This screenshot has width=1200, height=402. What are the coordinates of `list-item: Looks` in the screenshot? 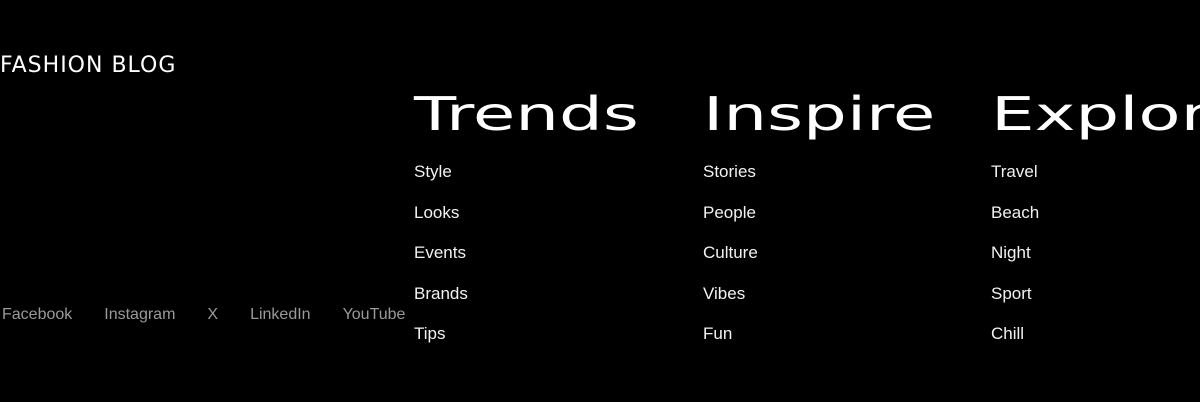 It's located at (441, 219).